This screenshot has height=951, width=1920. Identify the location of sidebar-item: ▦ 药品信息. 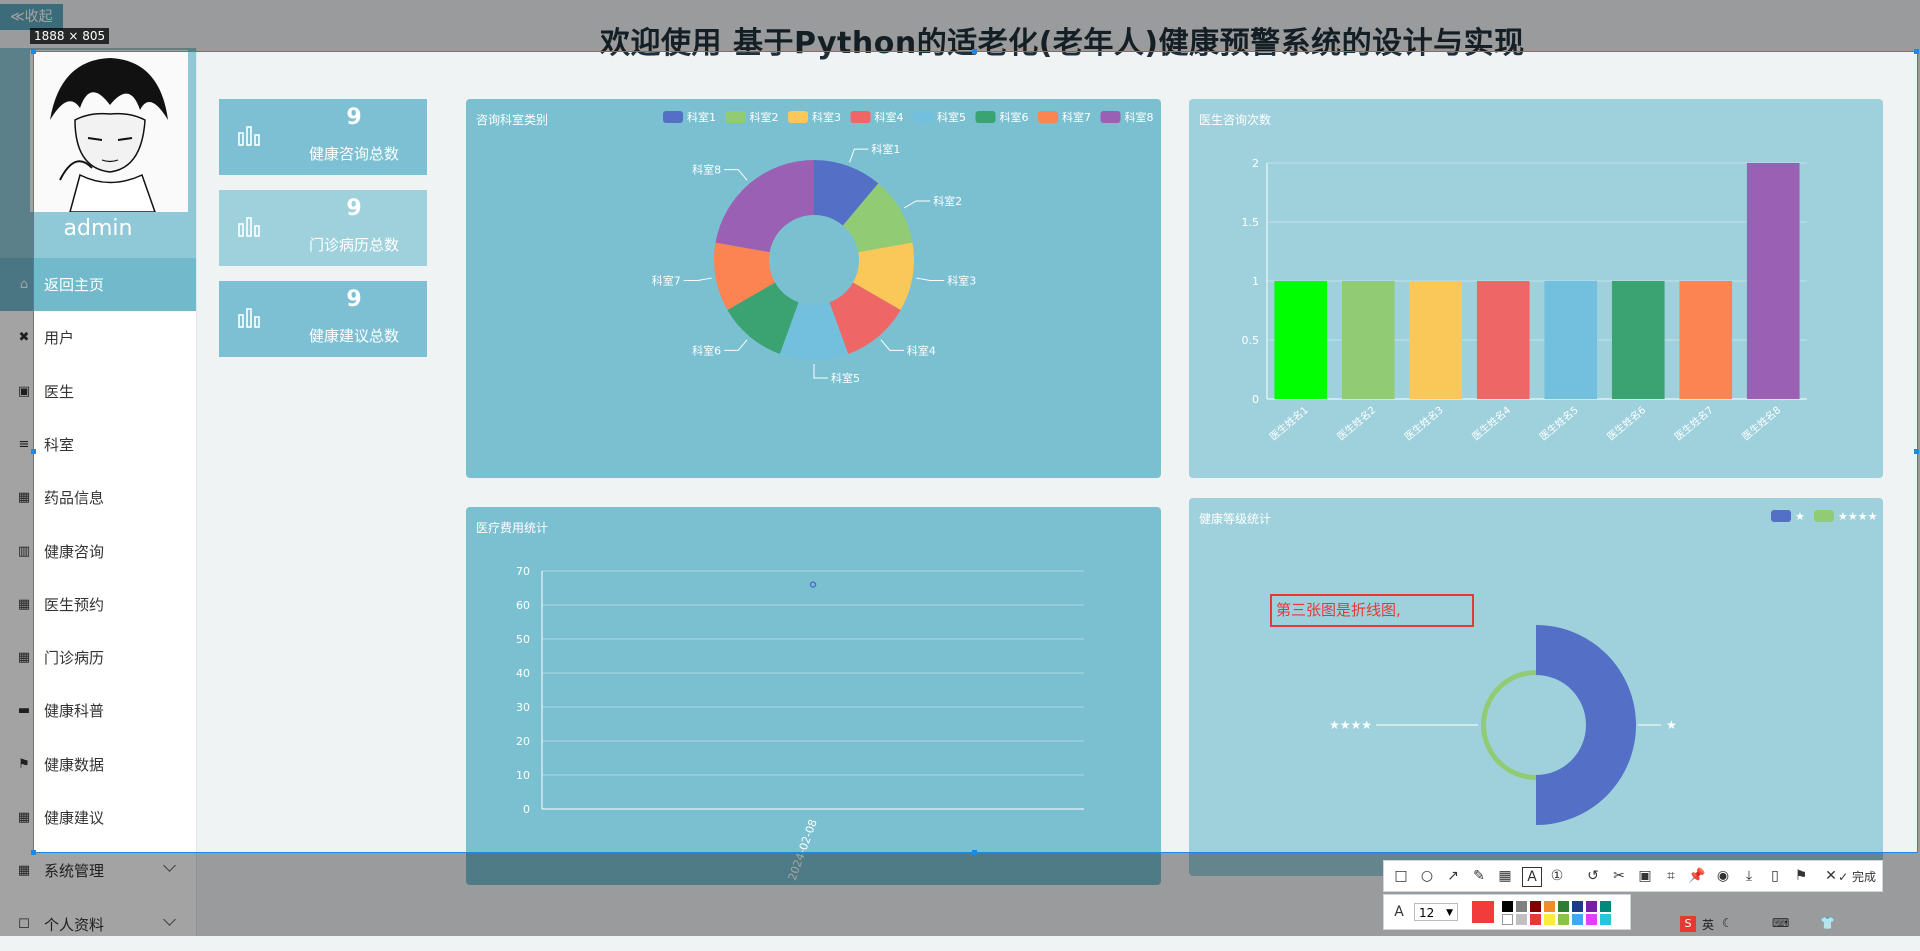
(98, 497).